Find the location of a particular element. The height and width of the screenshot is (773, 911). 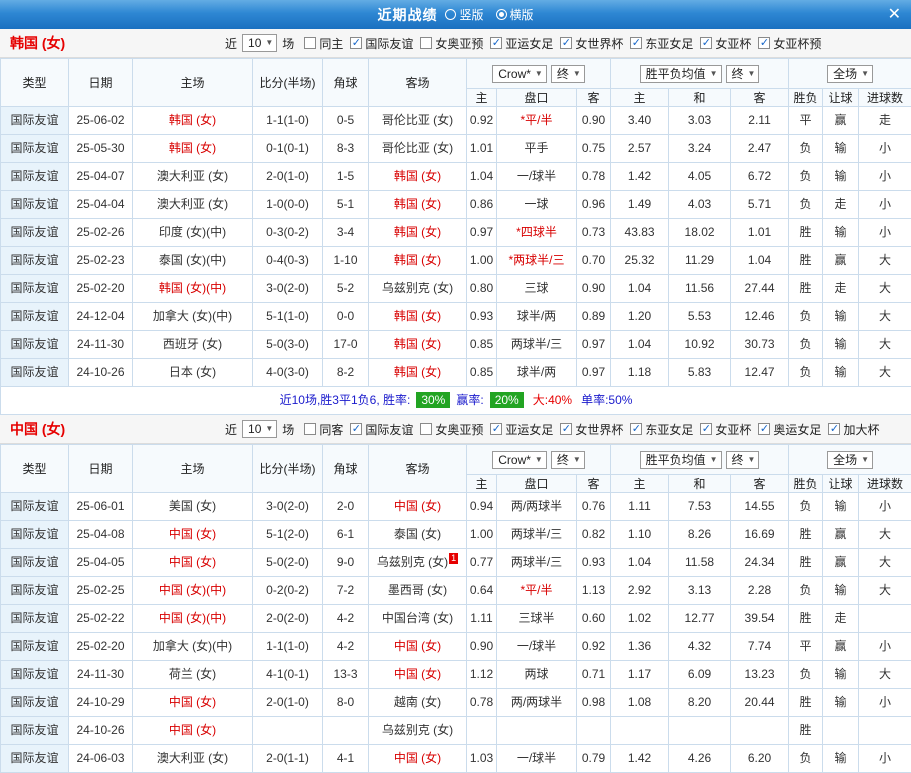

handicap-cell: 两球半/三 is located at coordinates (537, 535).